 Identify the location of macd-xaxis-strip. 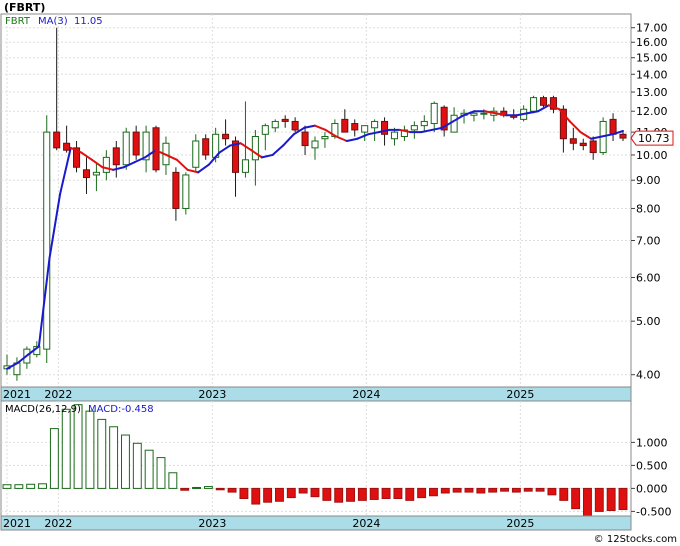
(316, 523).